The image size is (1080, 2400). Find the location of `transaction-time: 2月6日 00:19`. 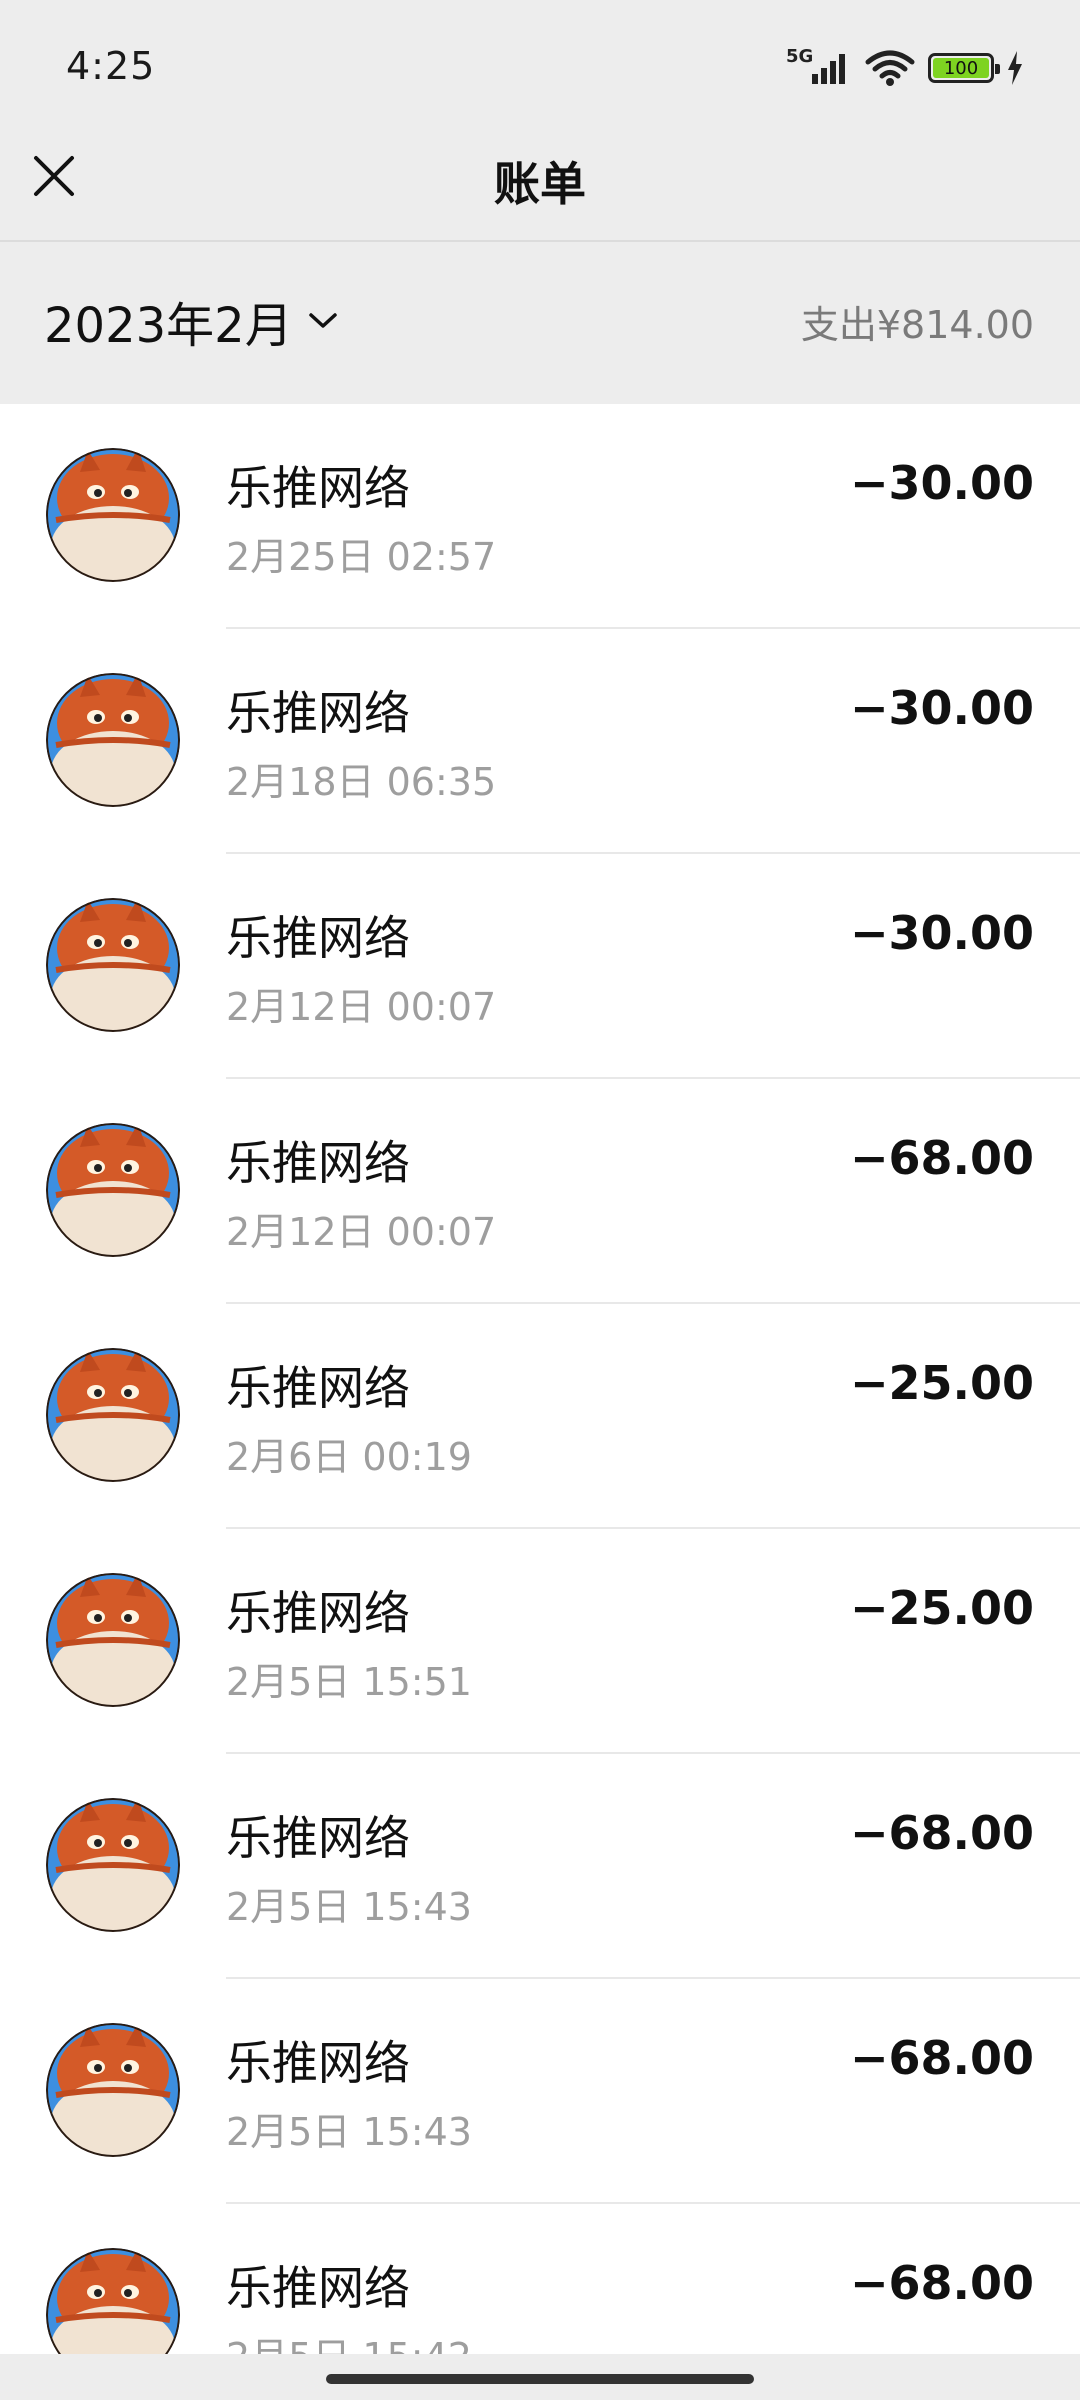

transaction-time: 2月6日 00:19 is located at coordinates (349, 1457).